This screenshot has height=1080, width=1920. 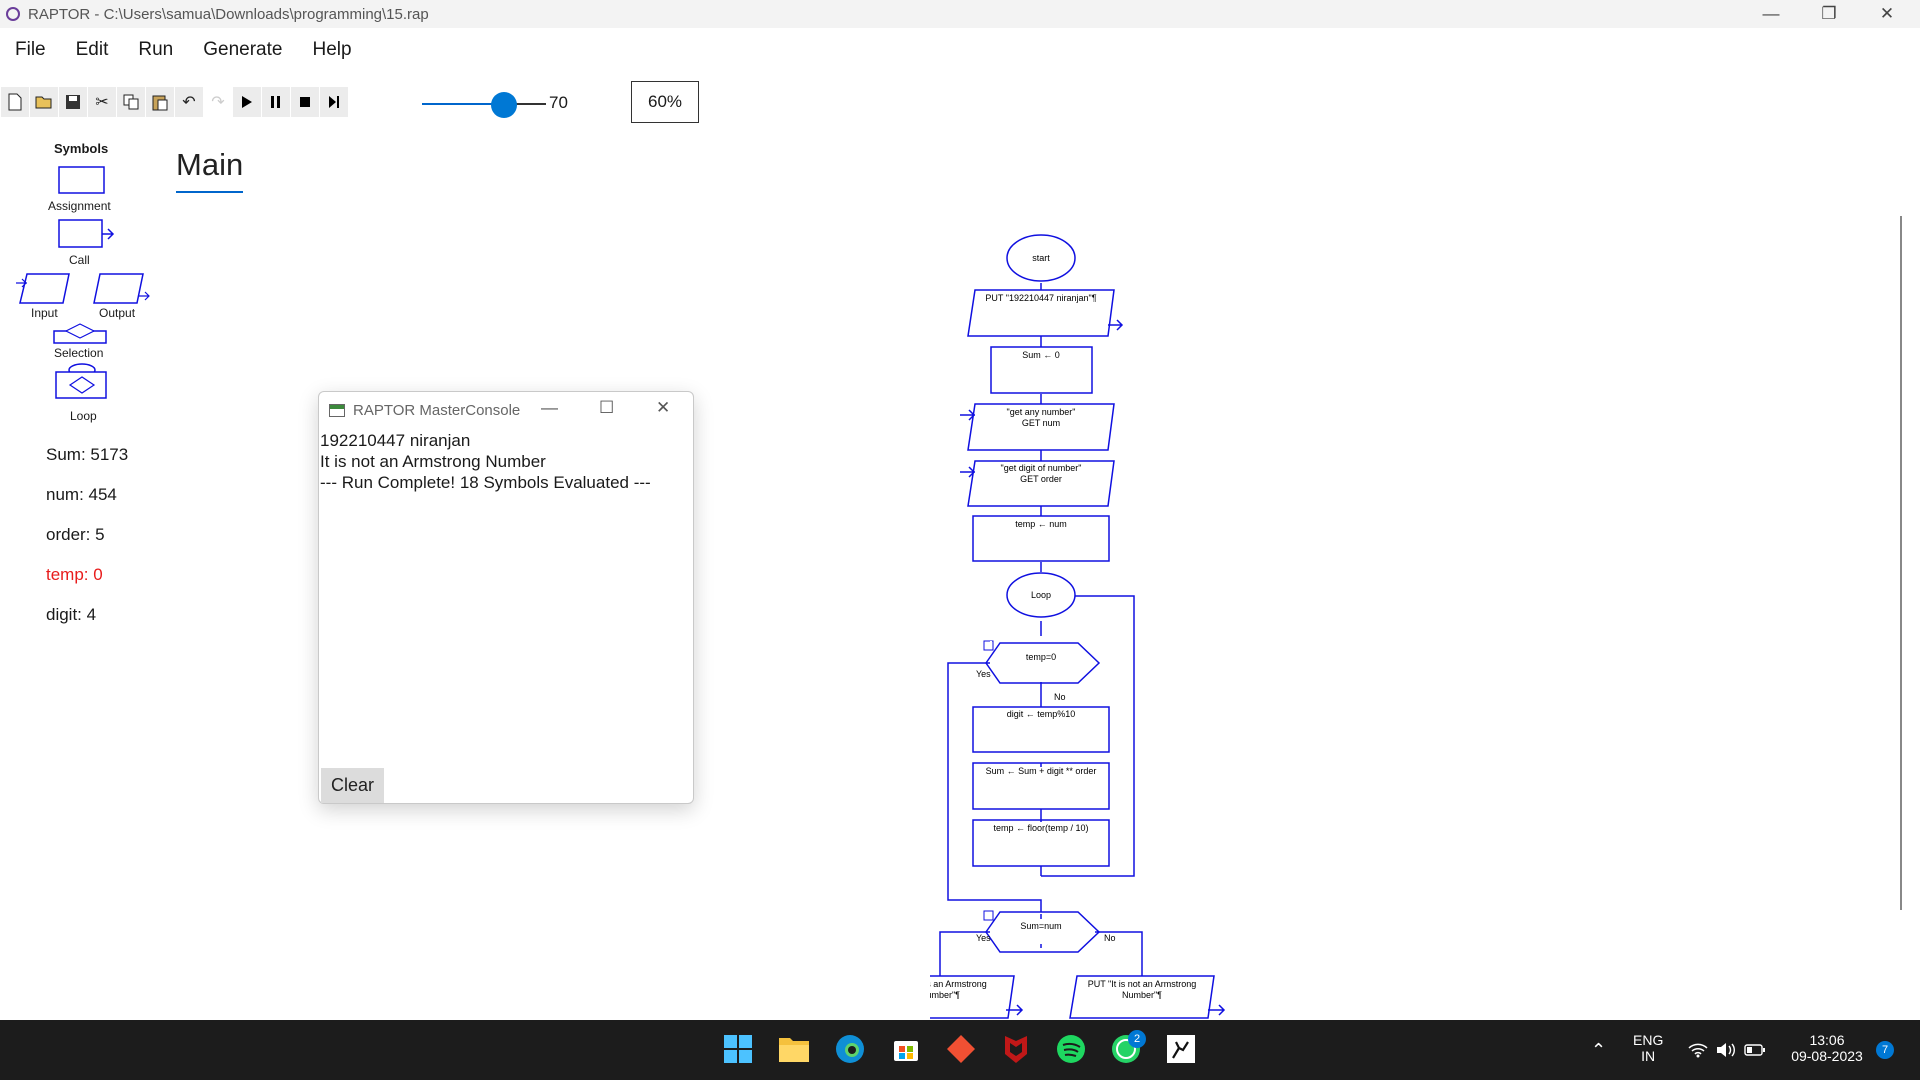 What do you see at coordinates (1041, 423) in the screenshot?
I see `fc-get-num-text: GET num` at bounding box center [1041, 423].